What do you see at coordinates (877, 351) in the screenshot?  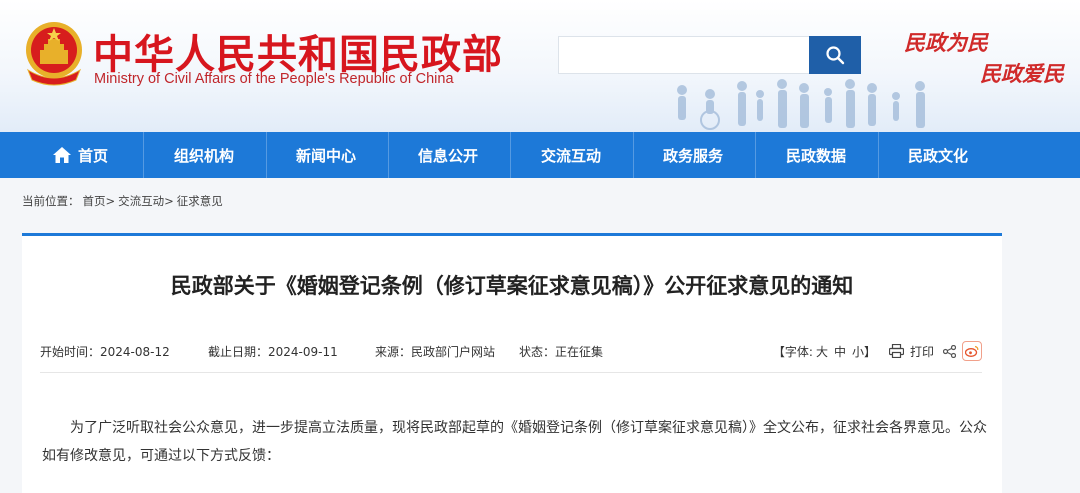 I see `article-tools: 【字体: 大 中 小】 打印` at bounding box center [877, 351].